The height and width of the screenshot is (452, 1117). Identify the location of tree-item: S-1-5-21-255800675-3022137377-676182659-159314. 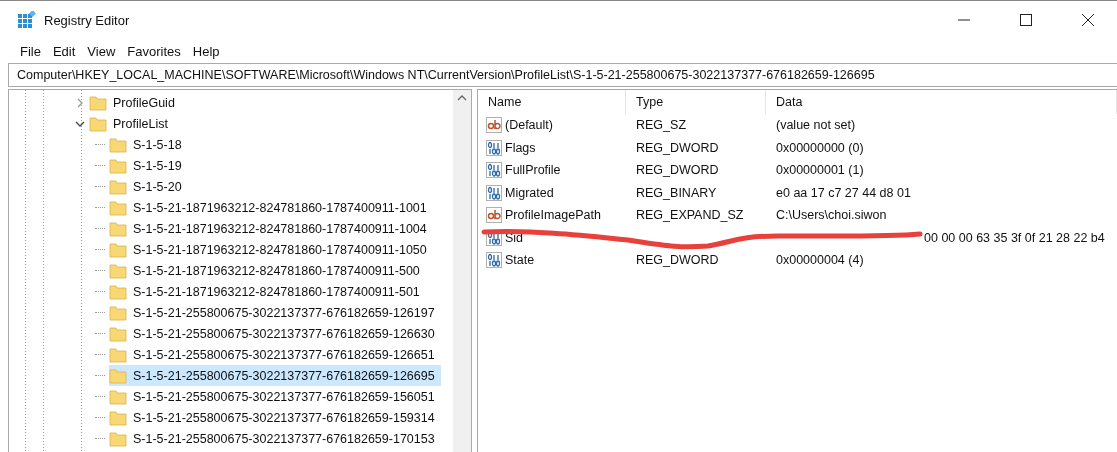
(275, 417).